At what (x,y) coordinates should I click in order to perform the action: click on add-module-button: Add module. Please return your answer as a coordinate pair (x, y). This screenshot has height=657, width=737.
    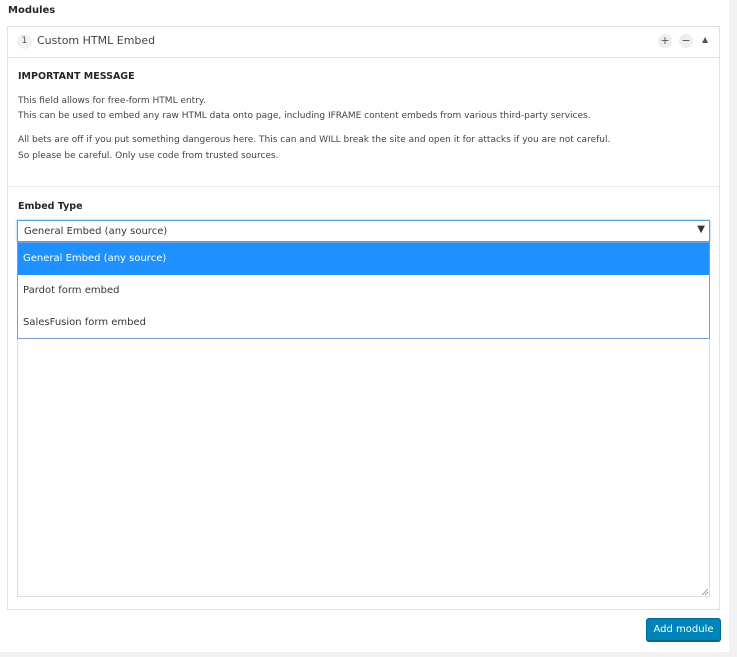
    Looking at the image, I should click on (683, 629).